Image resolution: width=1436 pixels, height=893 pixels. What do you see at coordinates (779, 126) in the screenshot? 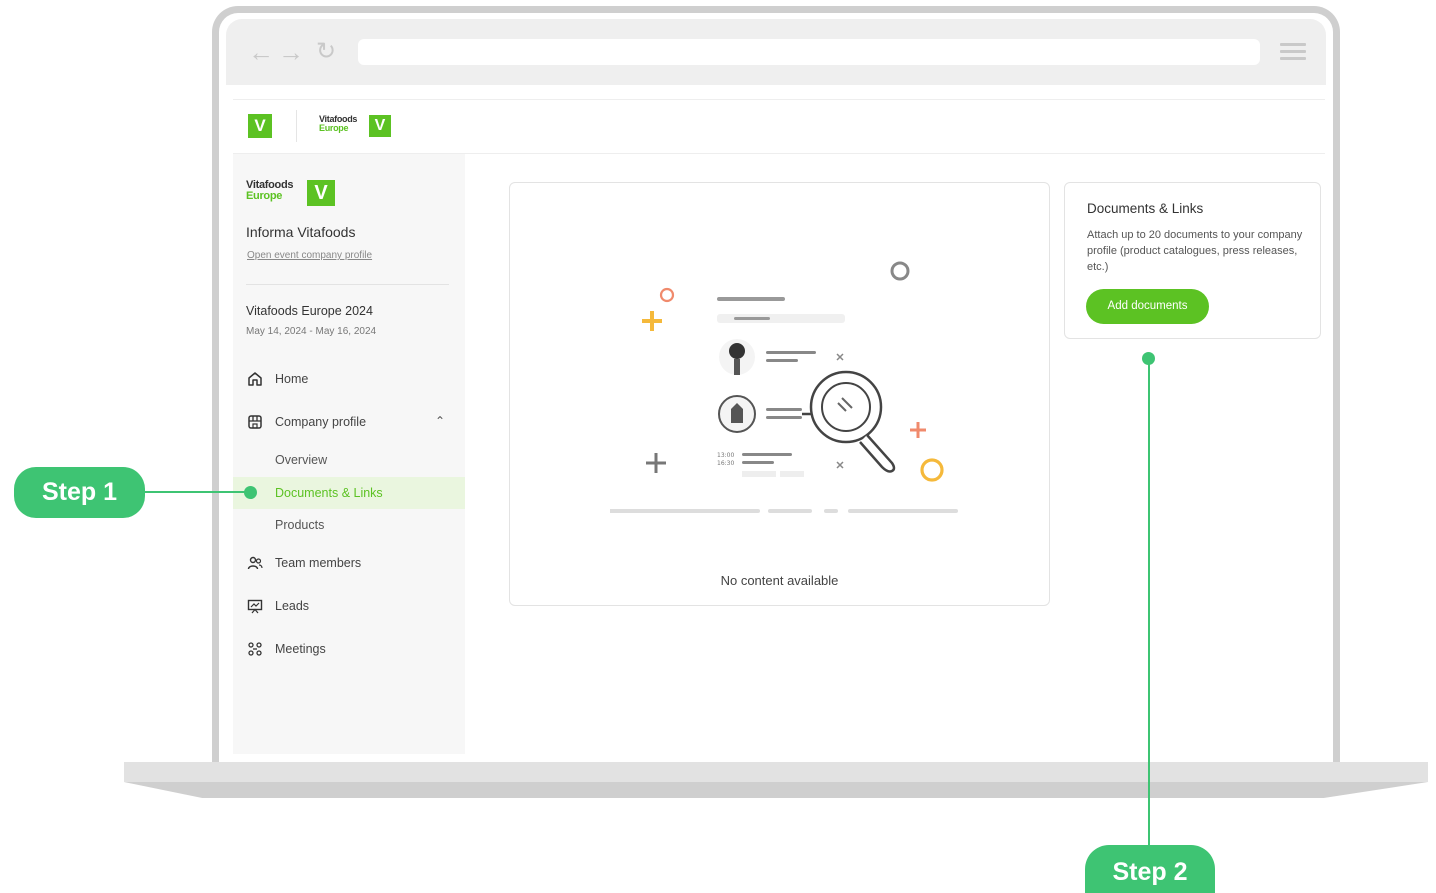
I see `app-header: V Vitafoods Europe V` at bounding box center [779, 126].